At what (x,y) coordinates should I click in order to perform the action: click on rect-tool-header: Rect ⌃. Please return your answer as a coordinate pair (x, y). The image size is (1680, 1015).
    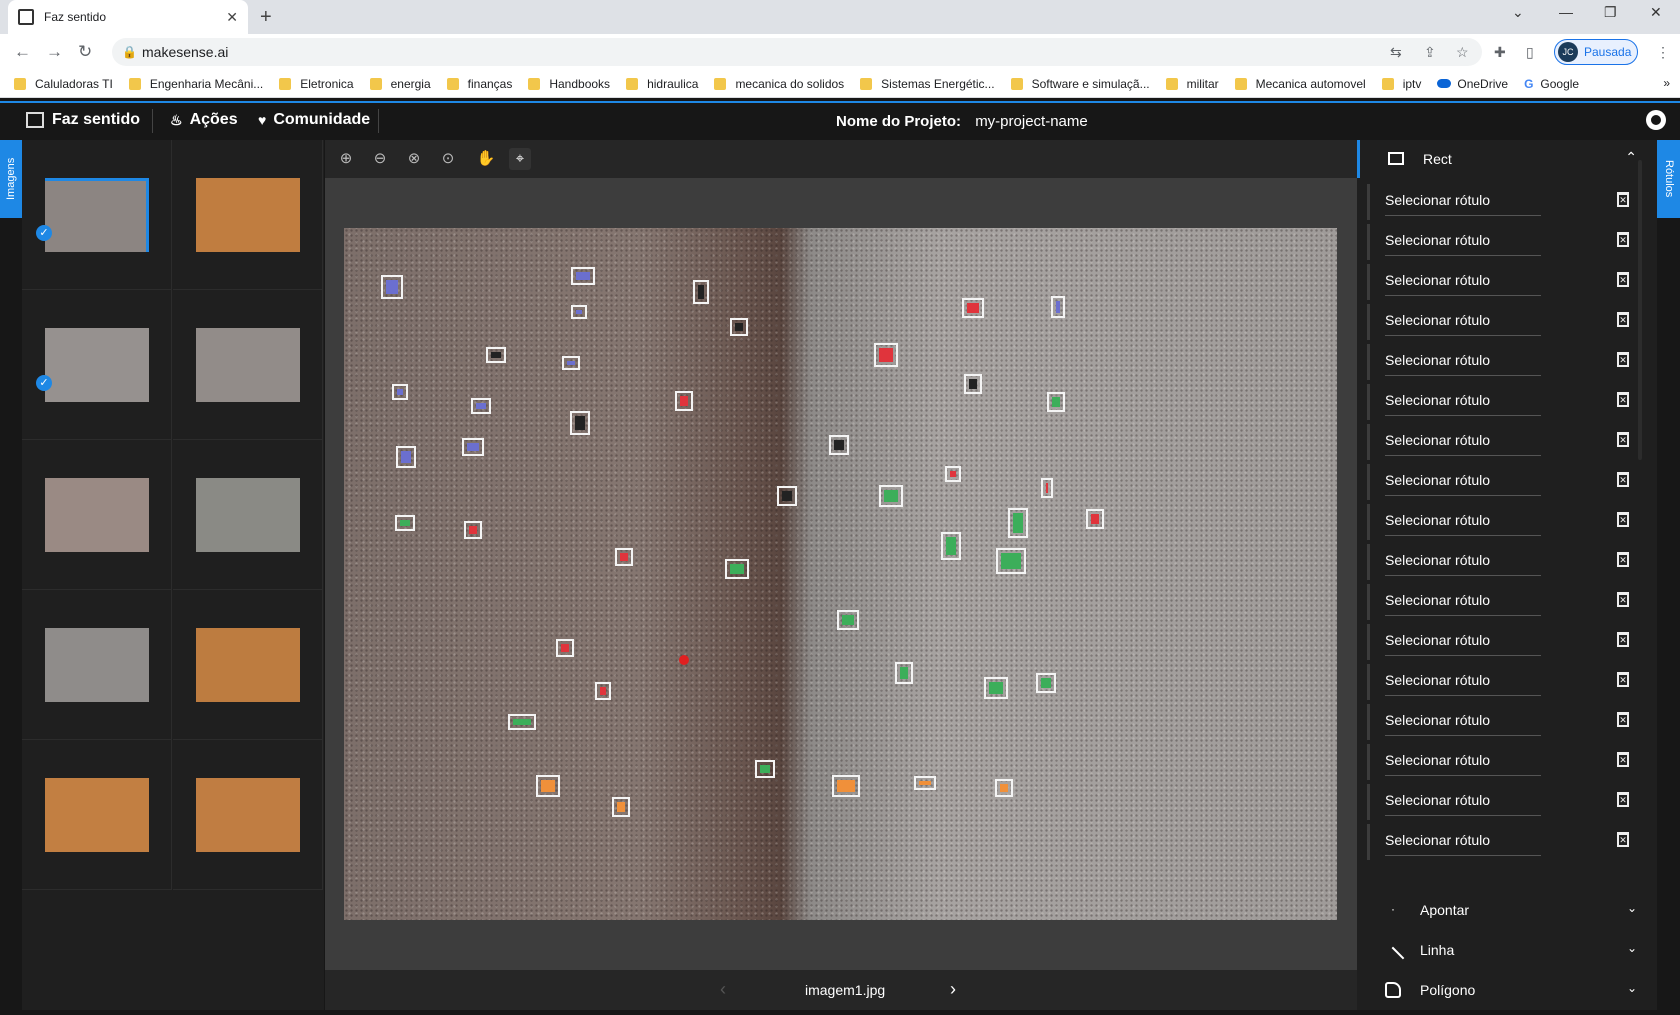
    Looking at the image, I should click on (1507, 159).